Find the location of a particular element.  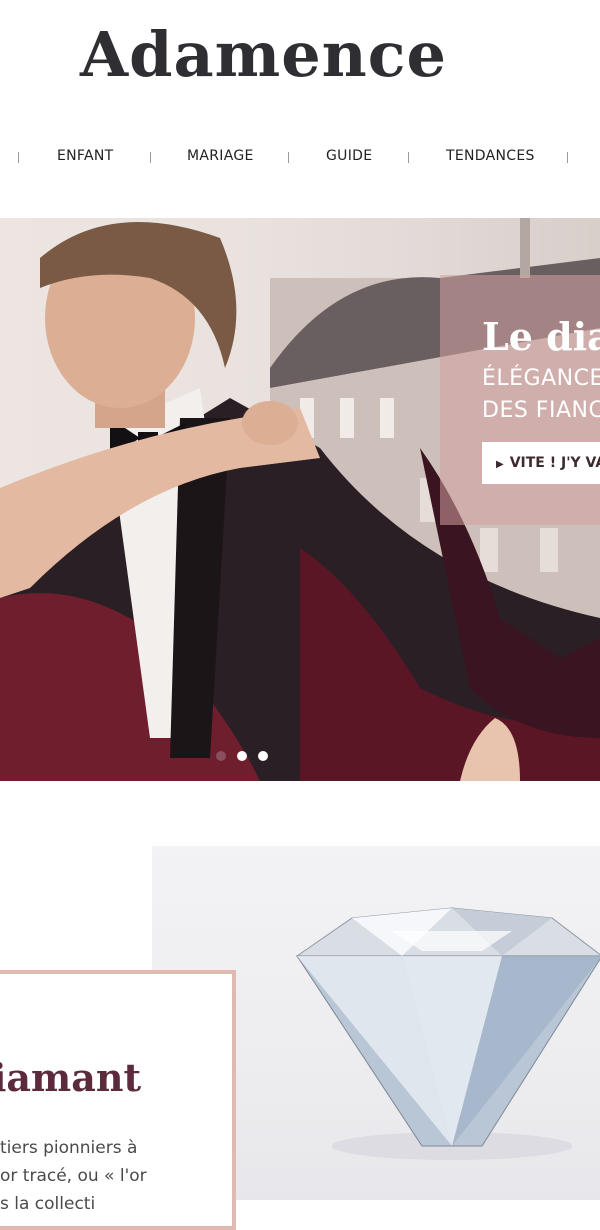

play-triangle-icon: ▶ is located at coordinates (500, 464).